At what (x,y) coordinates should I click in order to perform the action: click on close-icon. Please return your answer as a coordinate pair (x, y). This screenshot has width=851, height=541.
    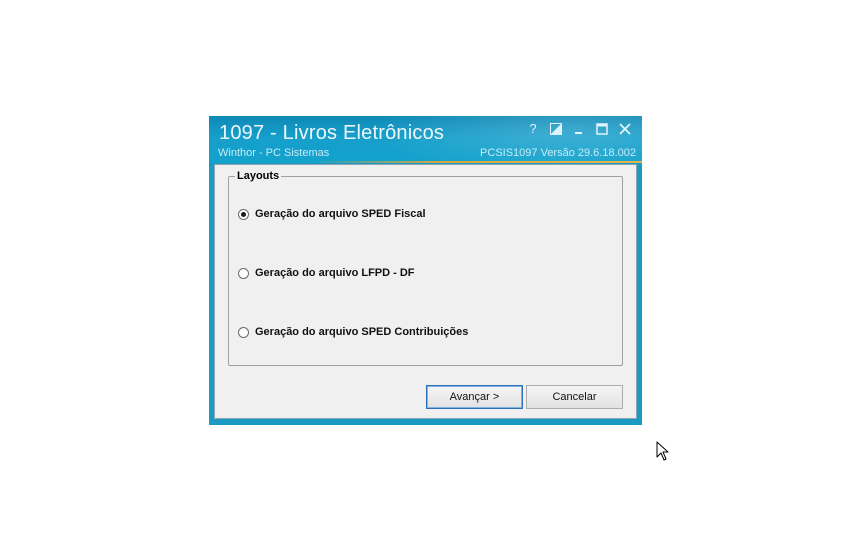
    Looking at the image, I should click on (625, 129).